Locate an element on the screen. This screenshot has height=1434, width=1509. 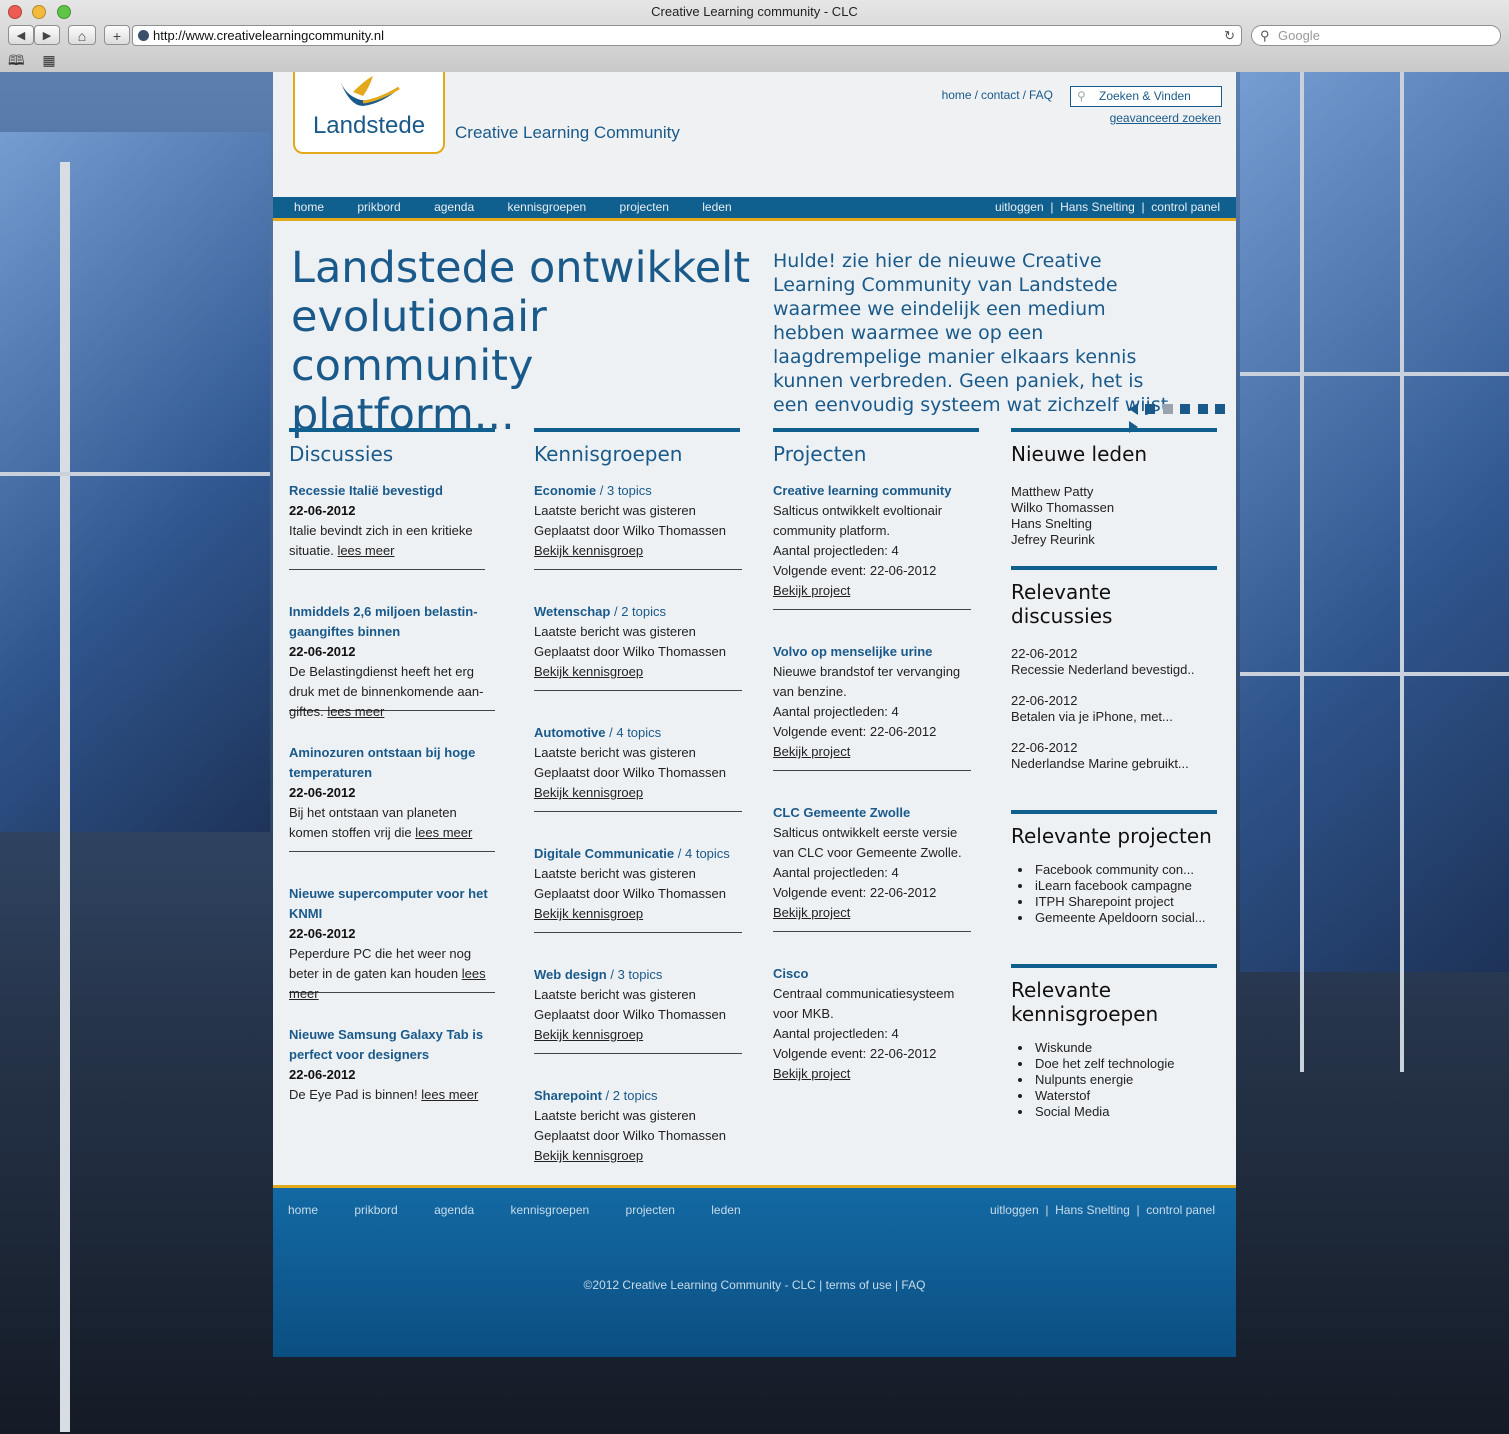
footer-nav-home: home is located at coordinates (303, 1210).